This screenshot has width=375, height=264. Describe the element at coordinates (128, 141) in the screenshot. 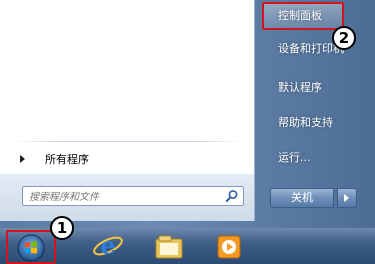

I see `separator` at that location.